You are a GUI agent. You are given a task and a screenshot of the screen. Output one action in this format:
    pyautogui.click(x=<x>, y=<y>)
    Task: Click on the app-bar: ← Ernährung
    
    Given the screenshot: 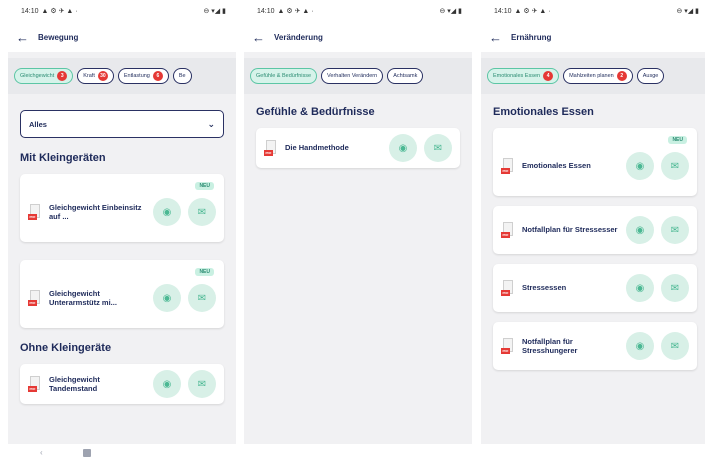 What is the action you would take?
    pyautogui.click(x=593, y=37)
    